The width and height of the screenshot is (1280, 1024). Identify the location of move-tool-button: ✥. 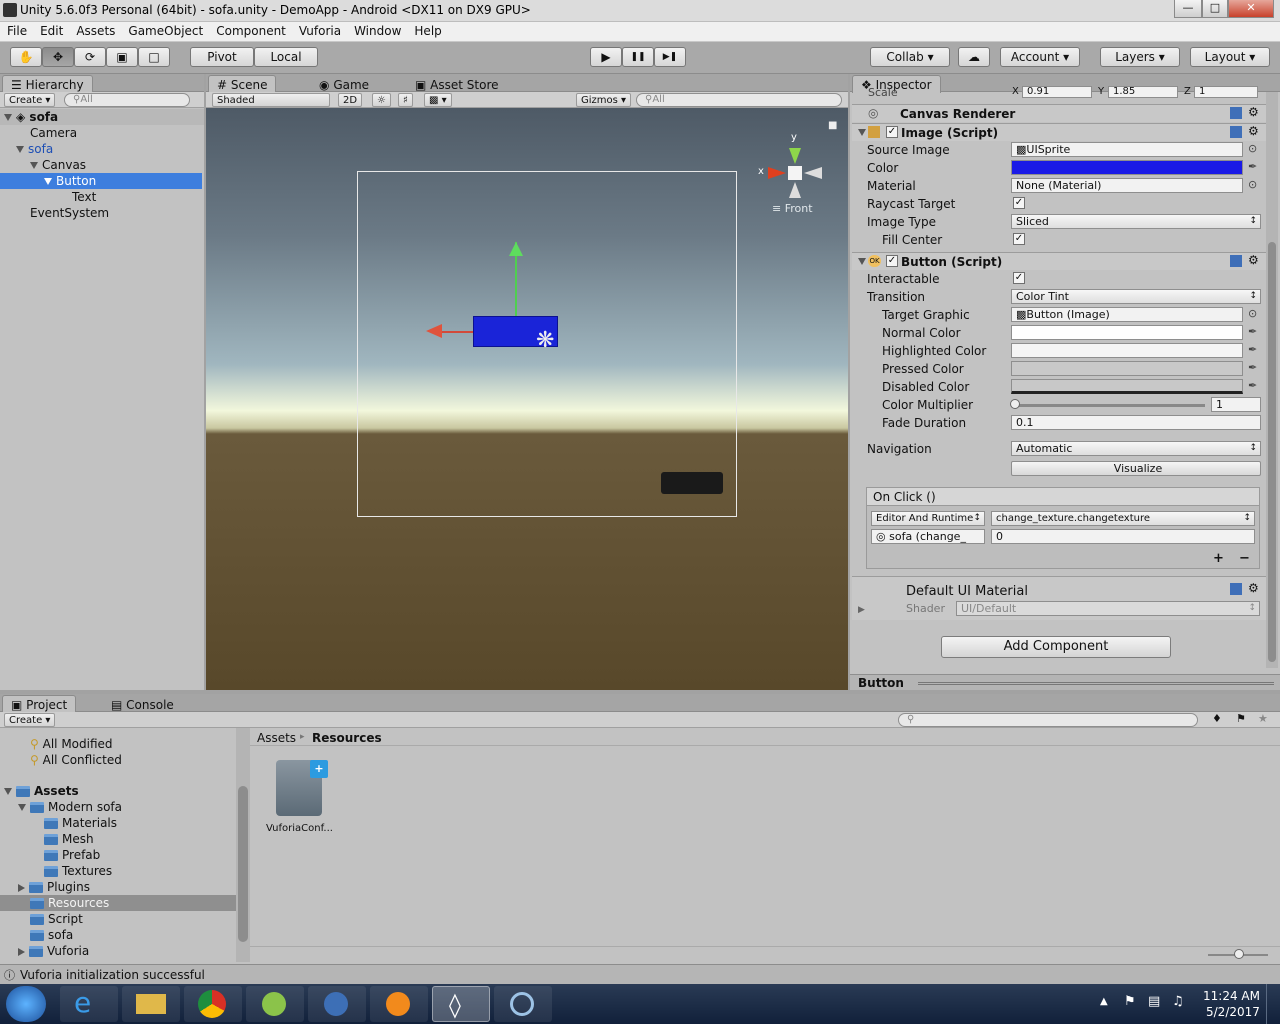
(58, 57).